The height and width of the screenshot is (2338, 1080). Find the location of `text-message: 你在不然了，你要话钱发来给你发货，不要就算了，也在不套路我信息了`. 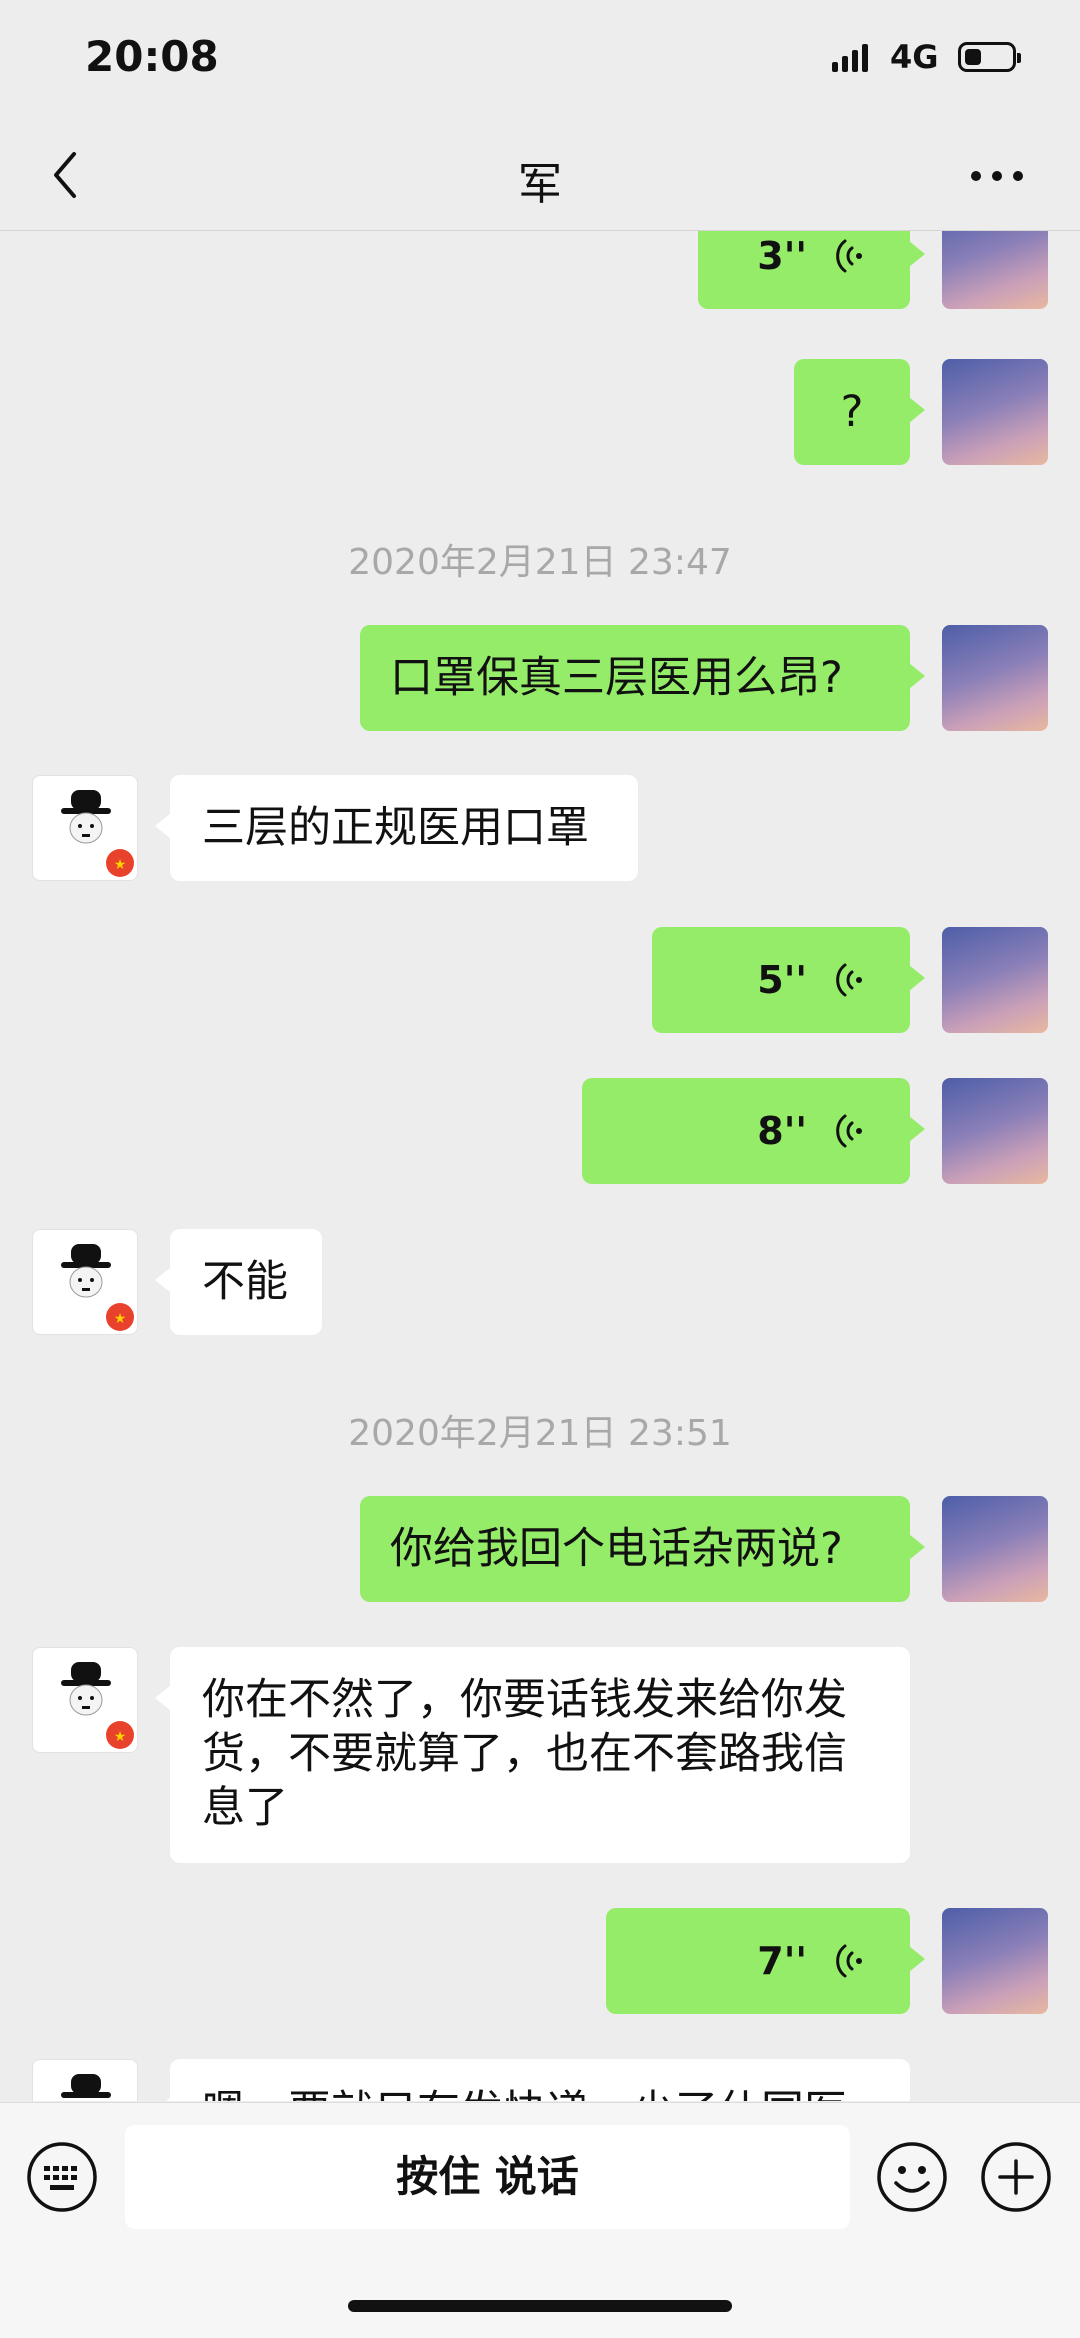

text-message: 你在不然了，你要话钱发来给你发货，不要就算了，也在不套路我信息了 is located at coordinates (532, 1755).